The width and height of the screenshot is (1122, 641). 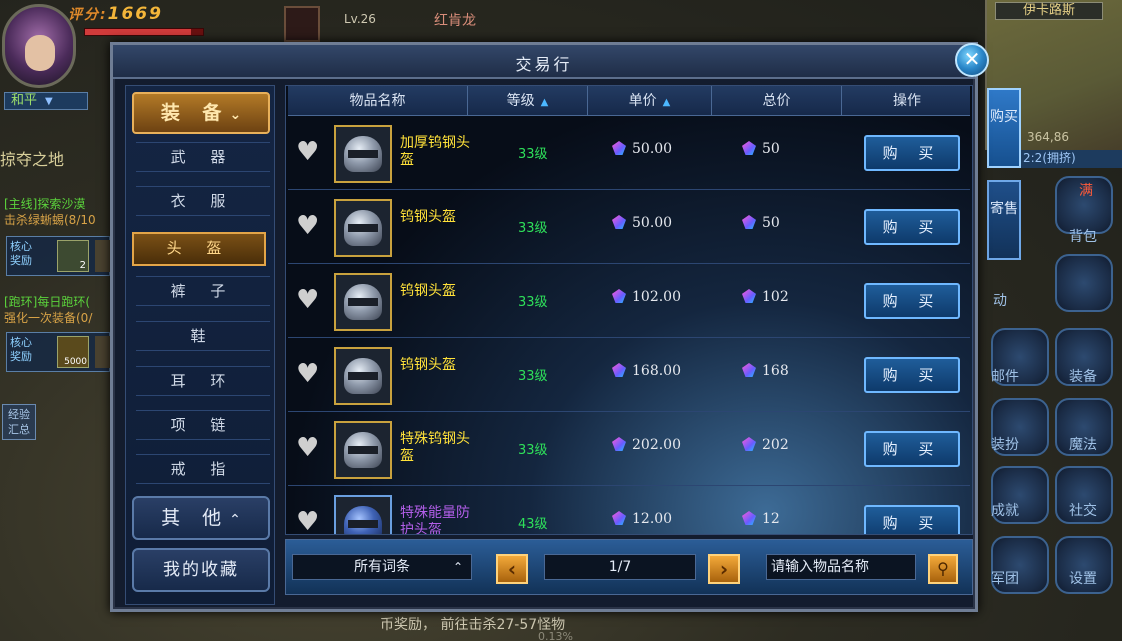 What do you see at coordinates (201, 570) in the screenshot?
I see `my-favorites-button: 我的收藏` at bounding box center [201, 570].